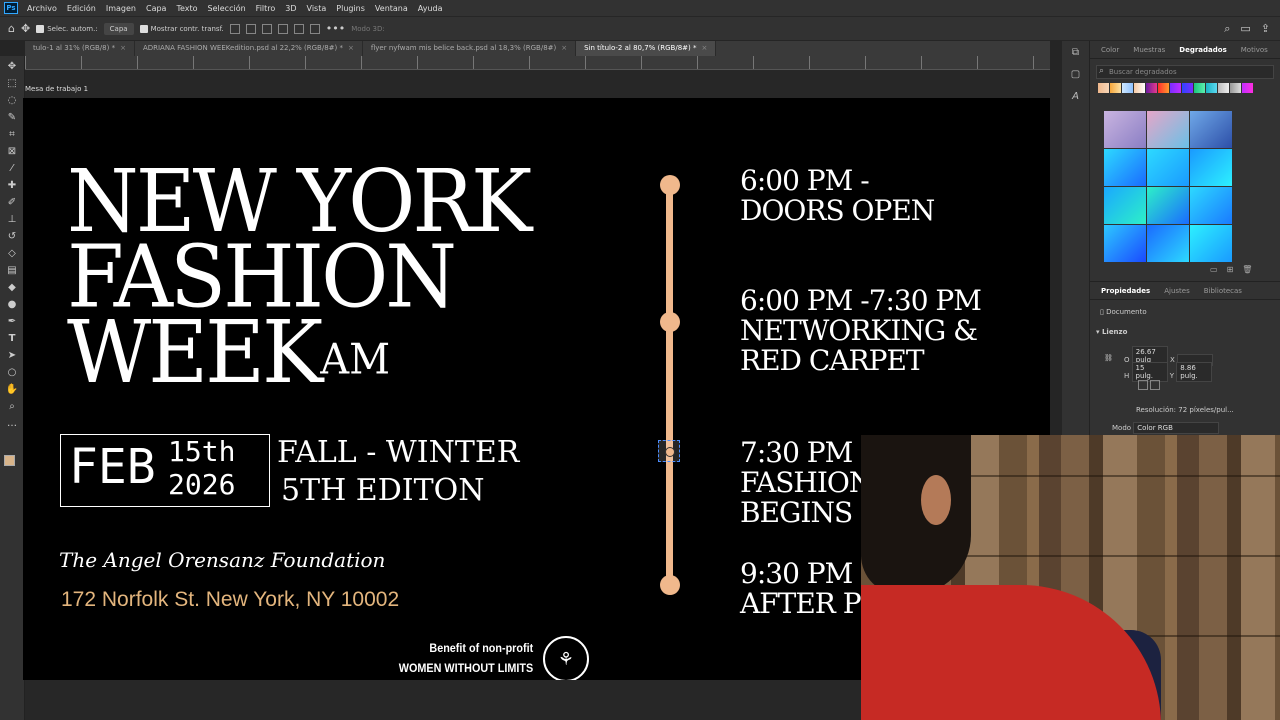  Describe the element at coordinates (11, 8) in the screenshot. I see `photoshop-logo: Ps` at that location.